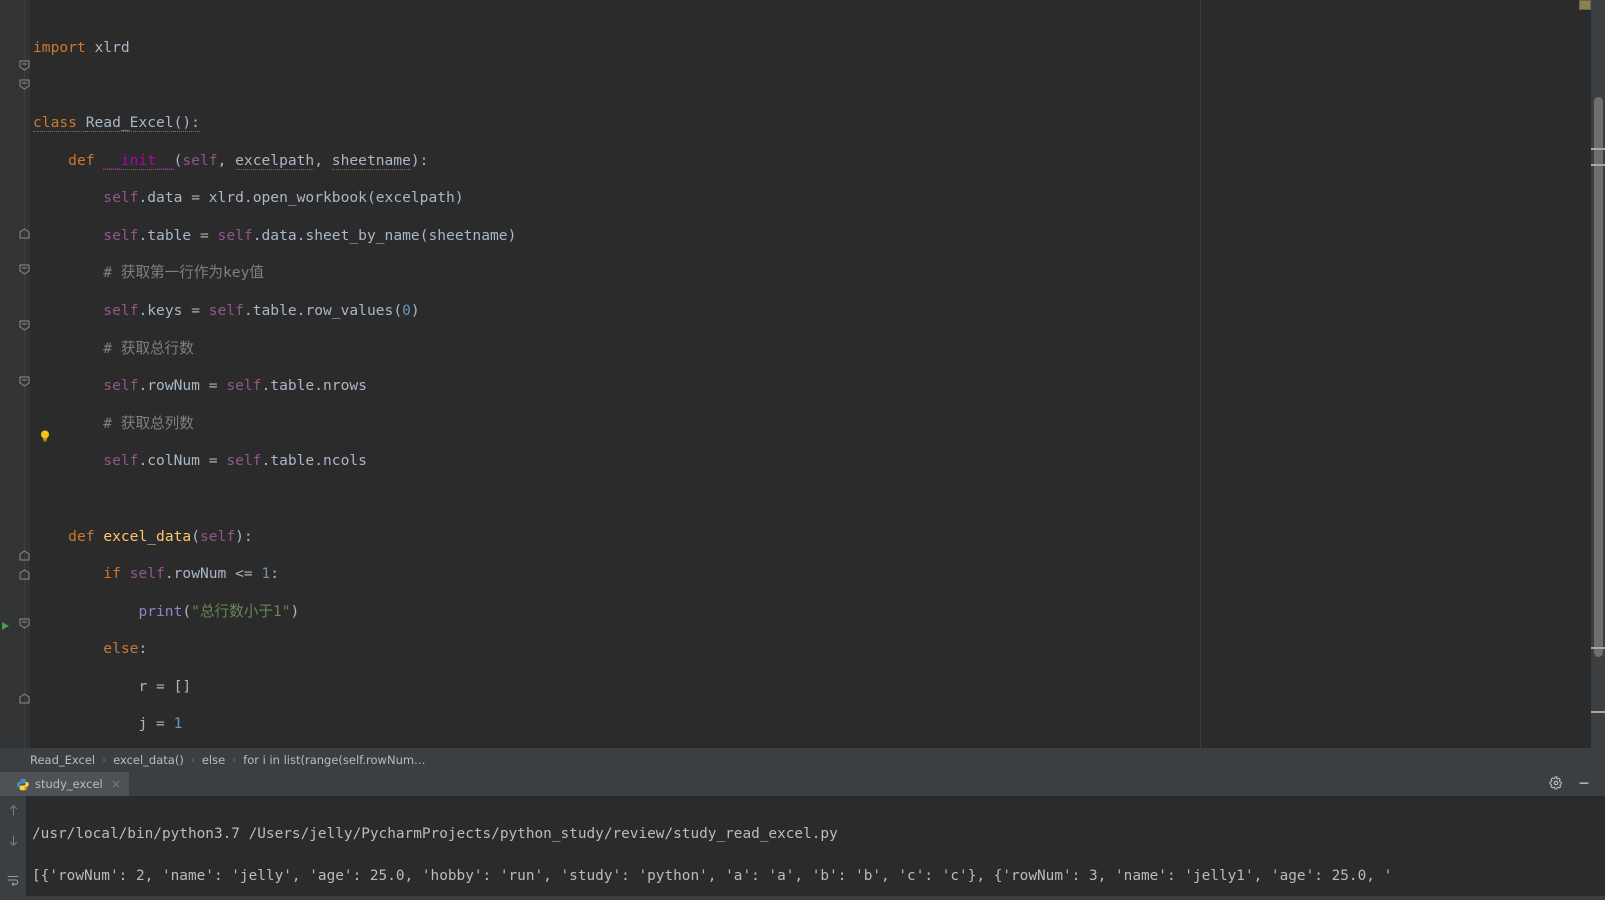  I want to click on code-line: # 获取总列数, so click(615, 424).